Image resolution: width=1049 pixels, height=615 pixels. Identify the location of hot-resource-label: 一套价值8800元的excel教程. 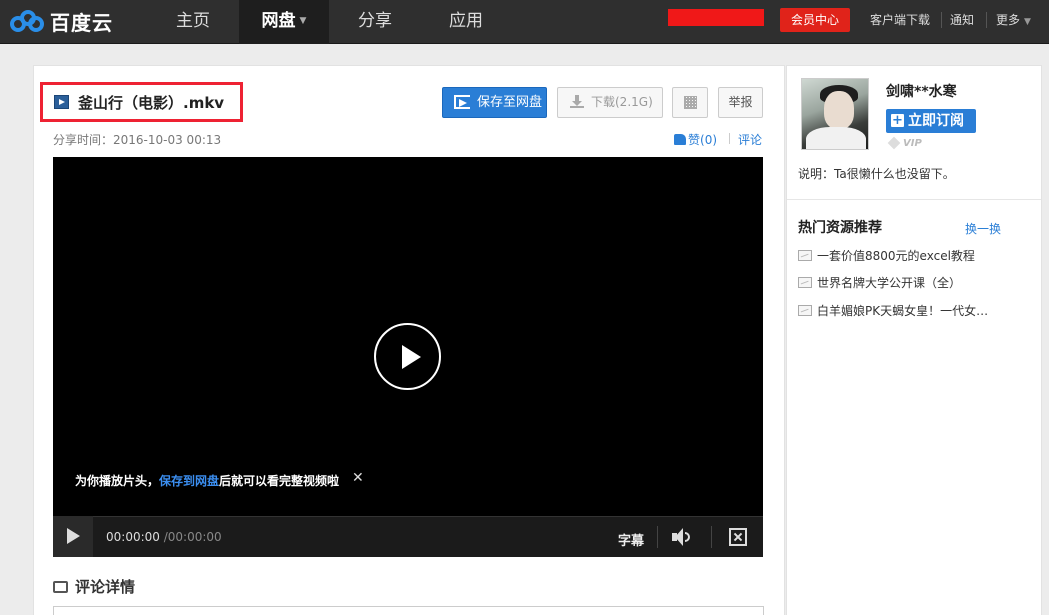
(896, 255).